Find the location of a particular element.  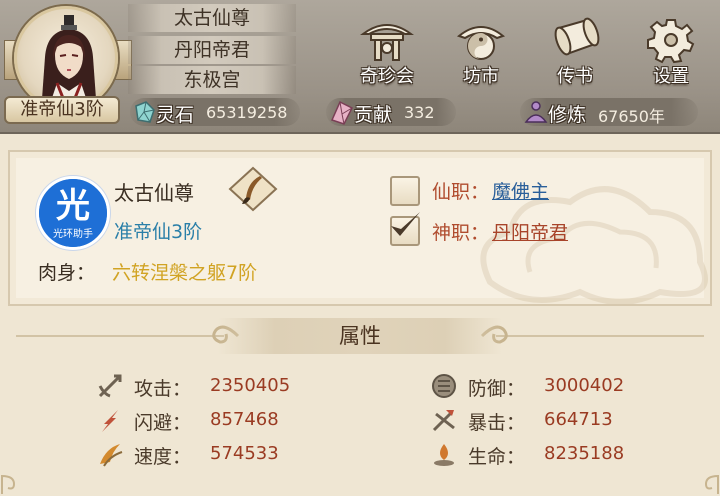

title-plate-3: 东极宫 is located at coordinates (212, 80).